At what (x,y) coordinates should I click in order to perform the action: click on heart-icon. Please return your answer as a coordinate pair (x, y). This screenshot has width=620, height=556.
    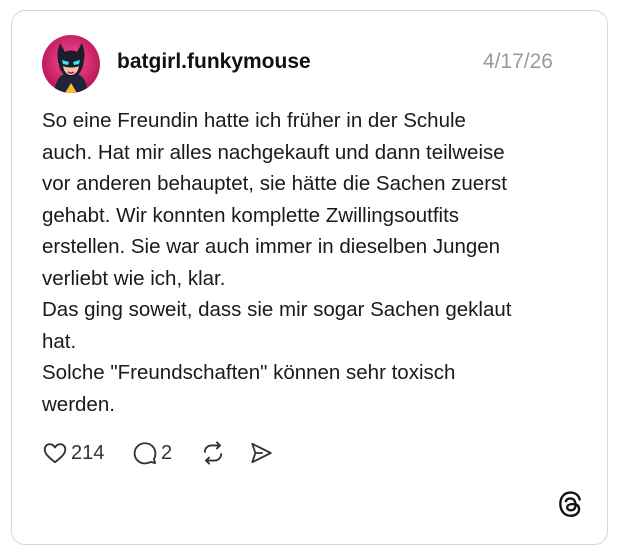
    Looking at the image, I should click on (55, 453).